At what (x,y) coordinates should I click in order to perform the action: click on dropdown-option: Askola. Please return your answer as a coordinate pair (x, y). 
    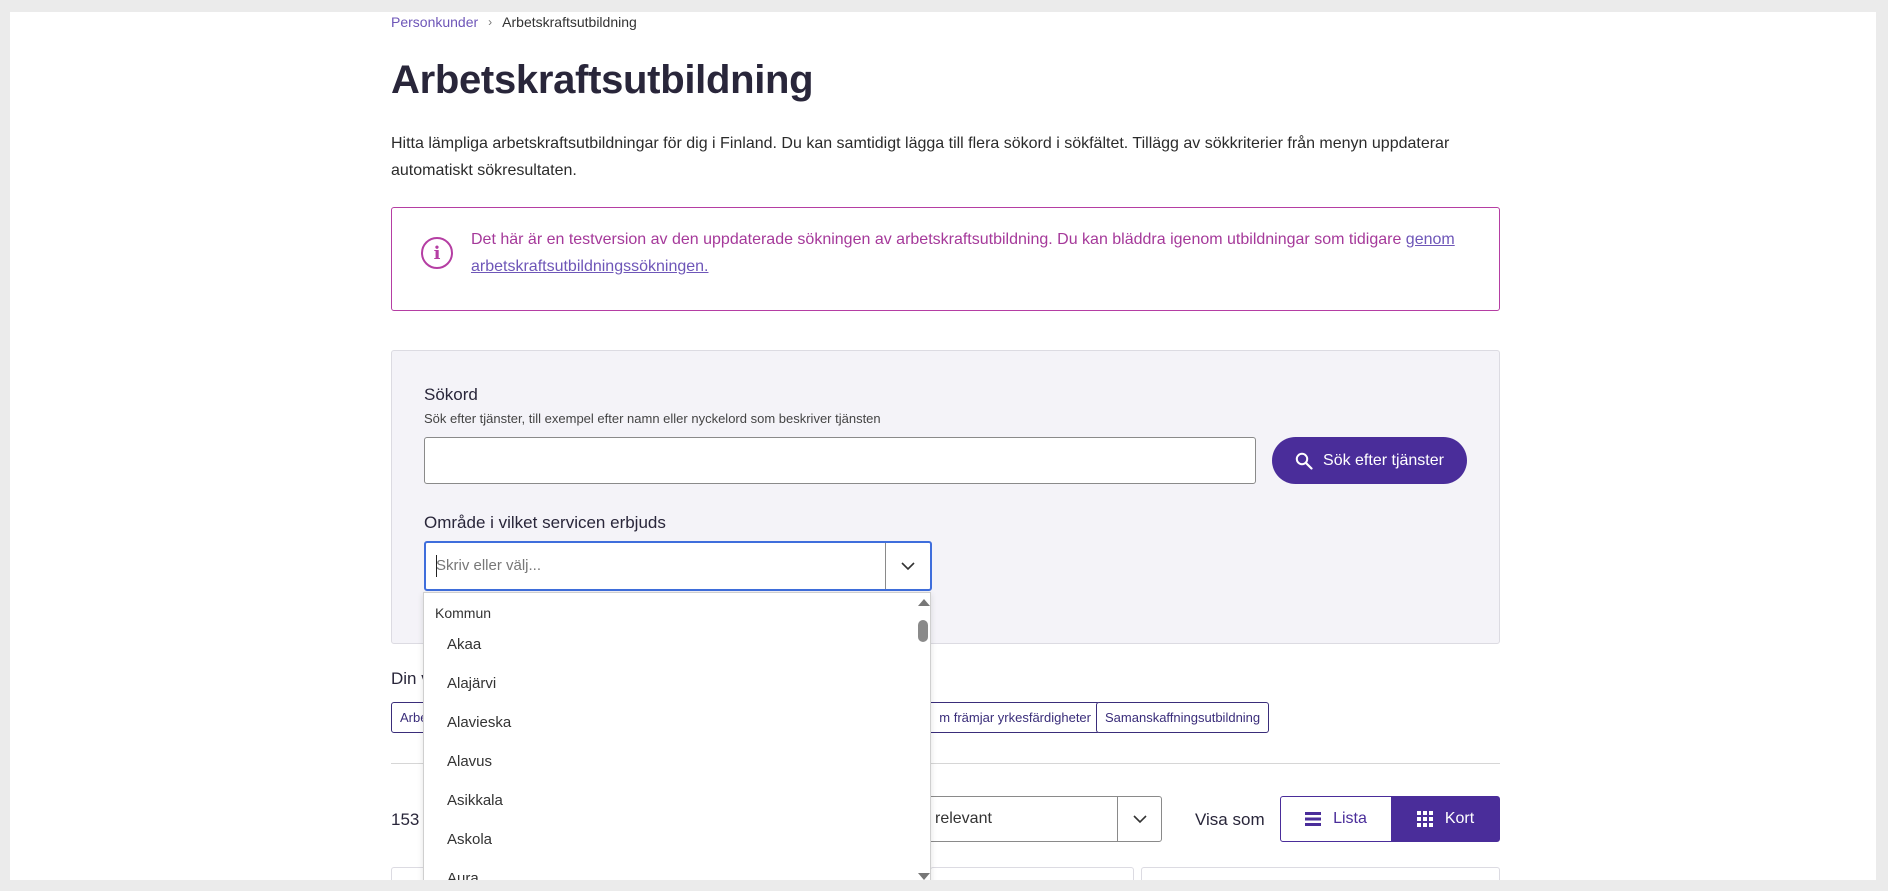
    Looking at the image, I should click on (469, 839).